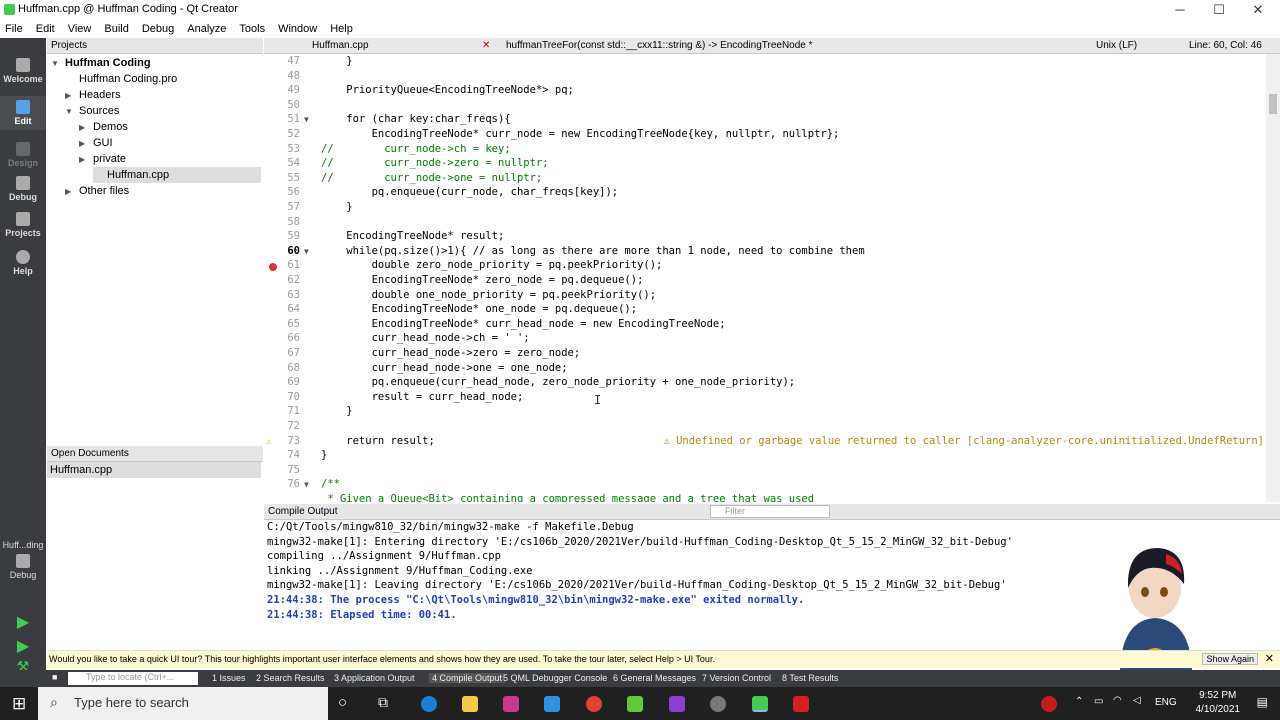 The width and height of the screenshot is (1280, 720). I want to click on code-line: 68 curr_head_node->one = one_node;, so click(765, 369).